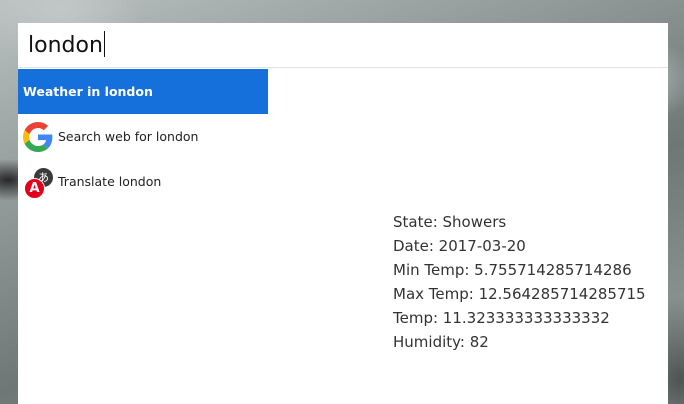  Describe the element at coordinates (450, 222) in the screenshot. I see `weather-state: State: Showers` at that location.